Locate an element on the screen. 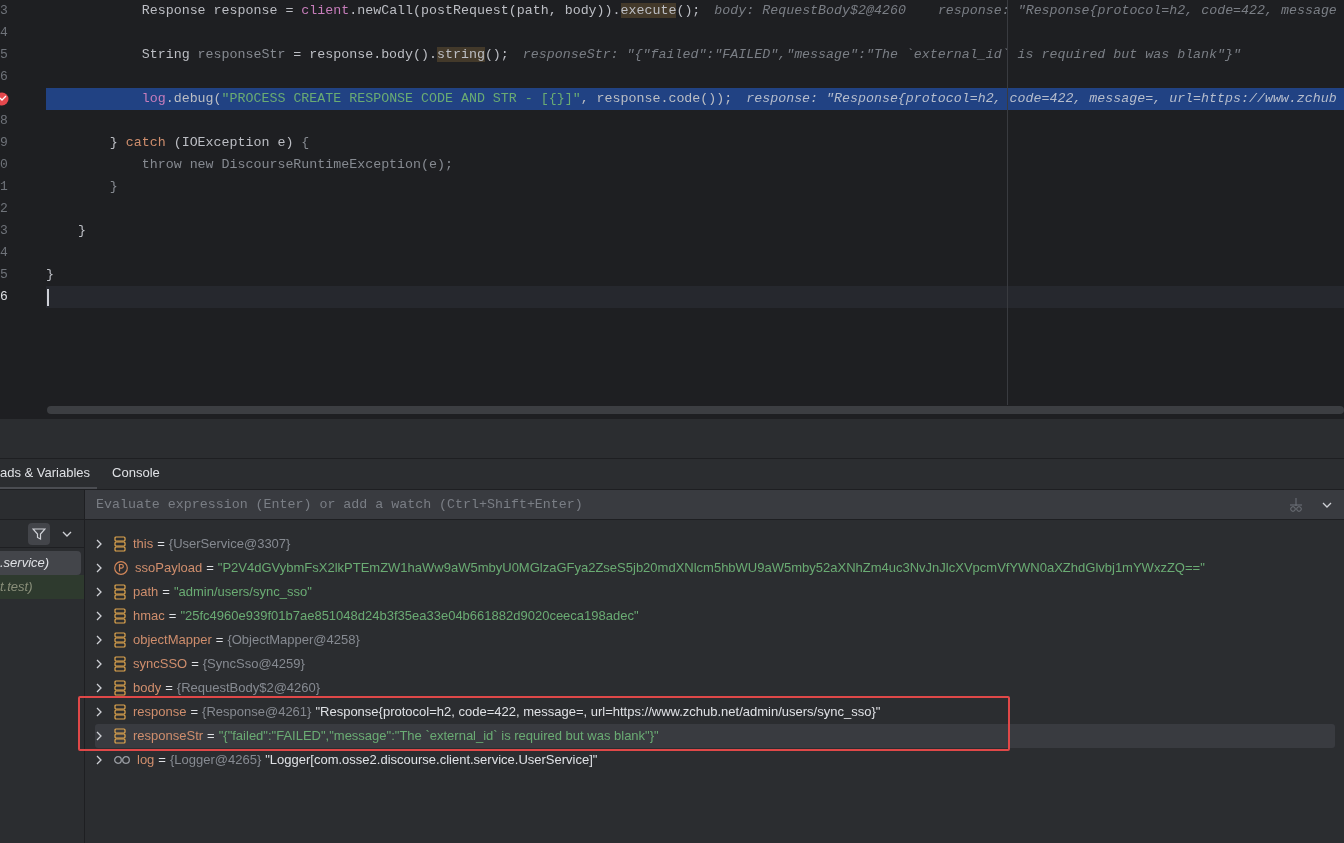  line-number: 0 is located at coordinates (4, 165).